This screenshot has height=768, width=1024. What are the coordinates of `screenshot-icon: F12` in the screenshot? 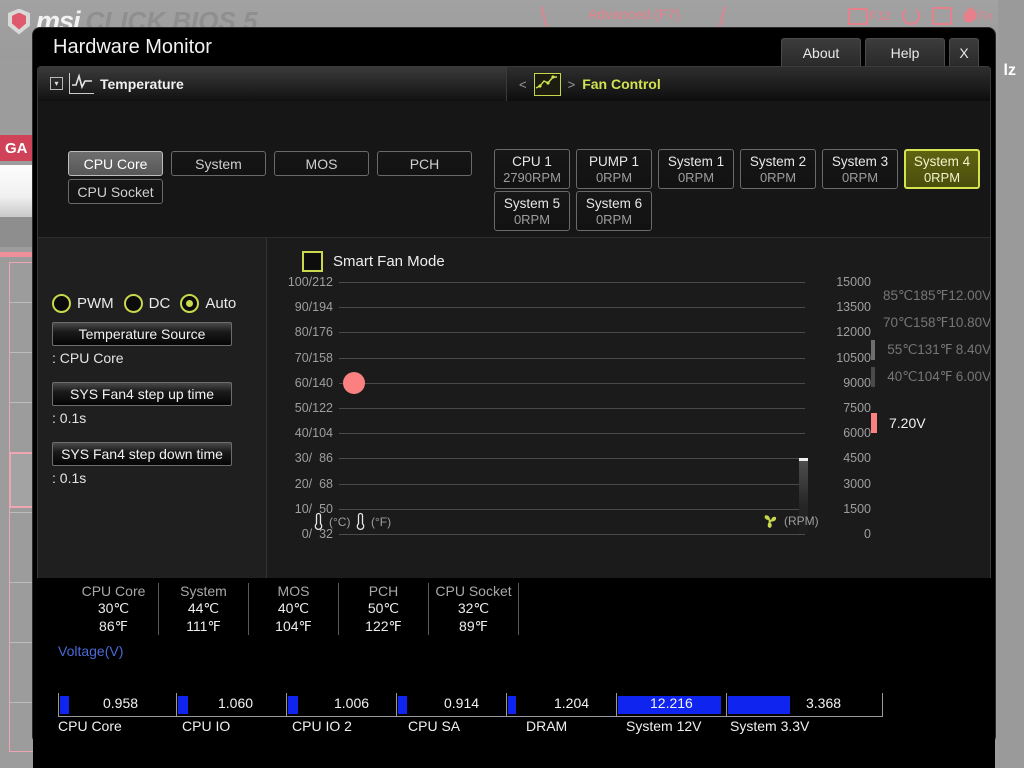 It's located at (869, 16).